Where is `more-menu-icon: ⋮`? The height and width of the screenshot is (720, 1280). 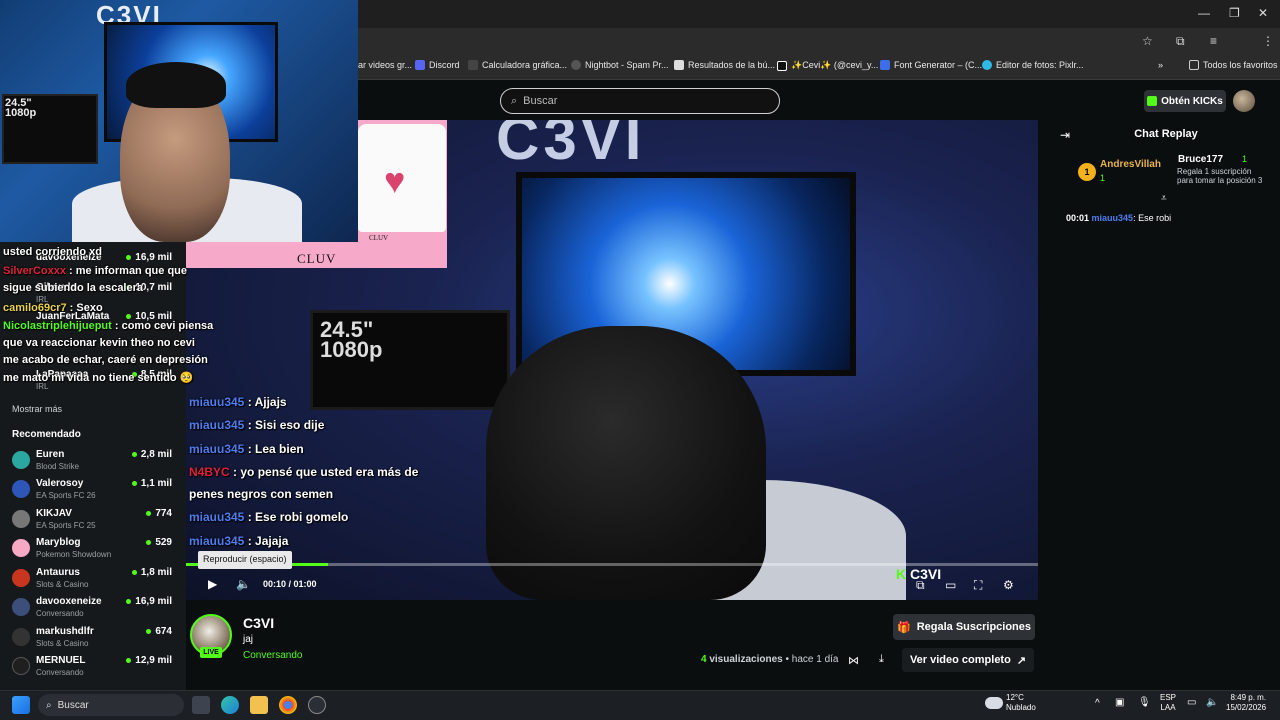
more-menu-icon: ⋮ is located at coordinates (1268, 41).